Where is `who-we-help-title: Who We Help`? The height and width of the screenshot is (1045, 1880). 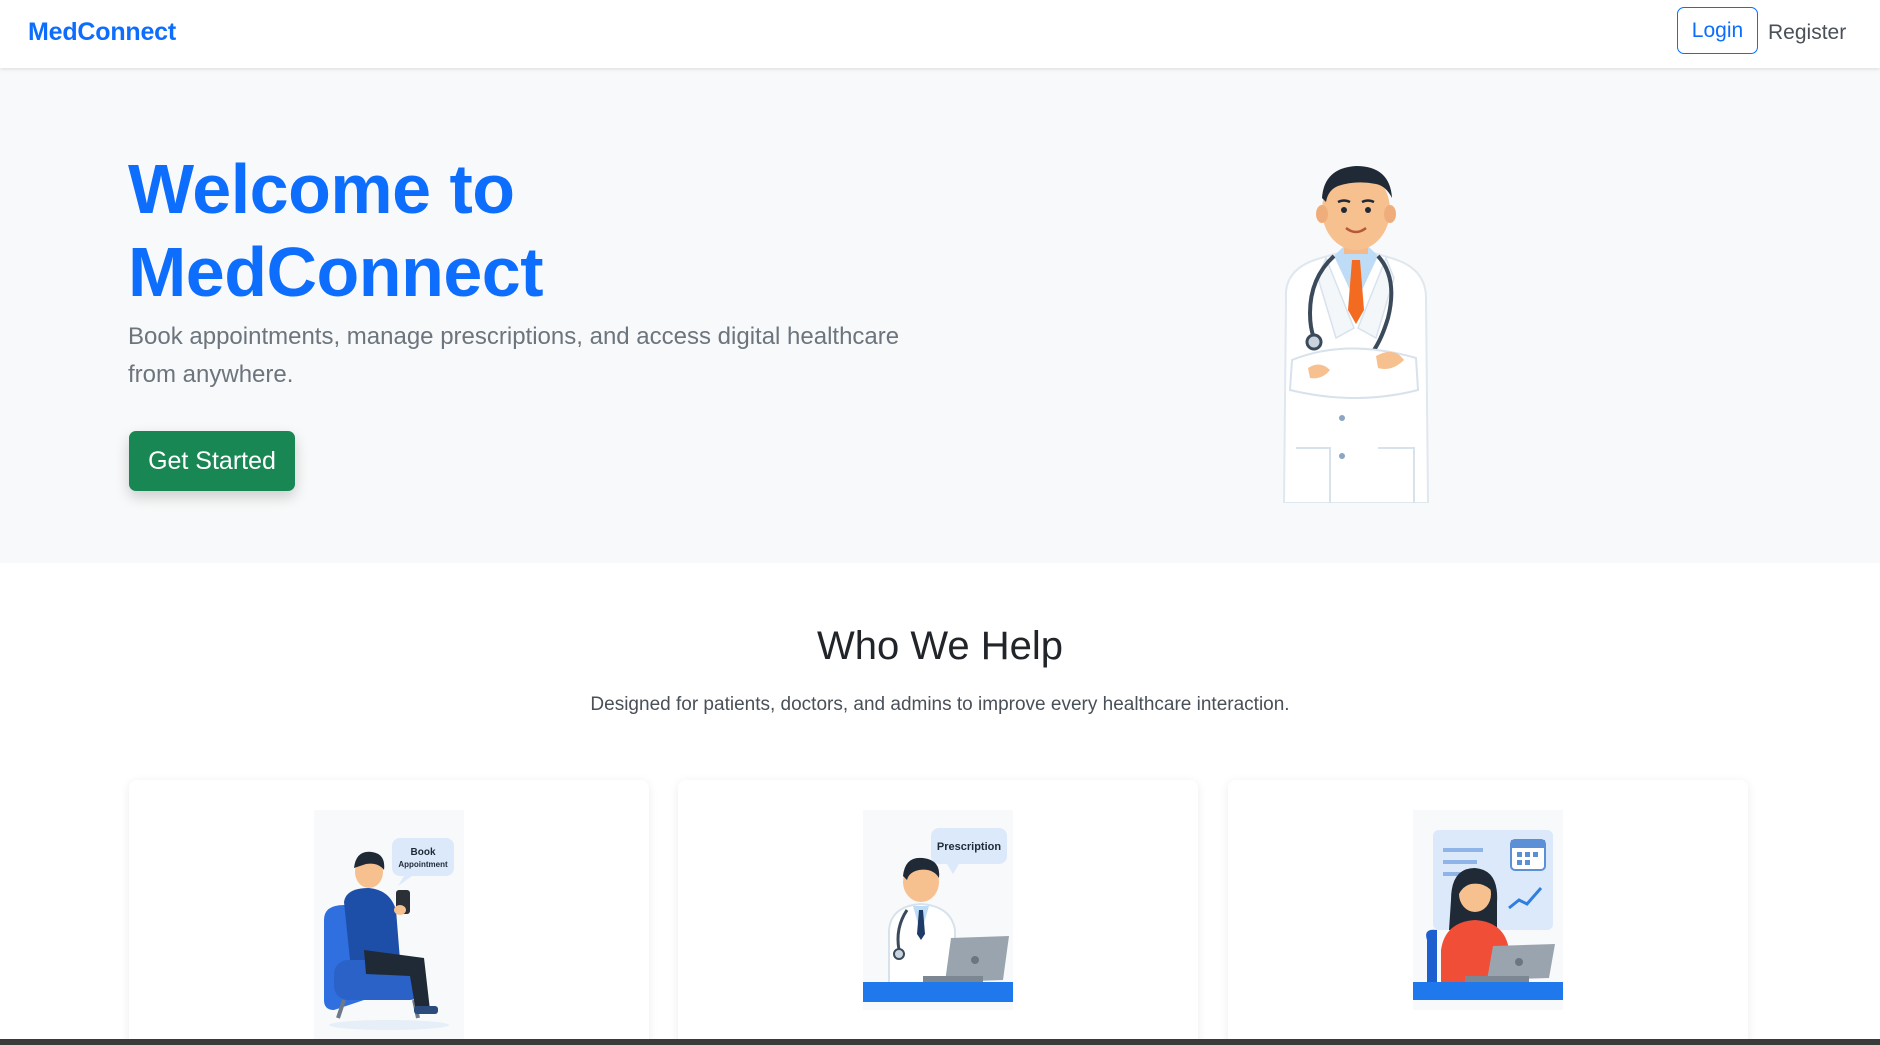
who-we-help-title: Who We Help is located at coordinates (939, 646).